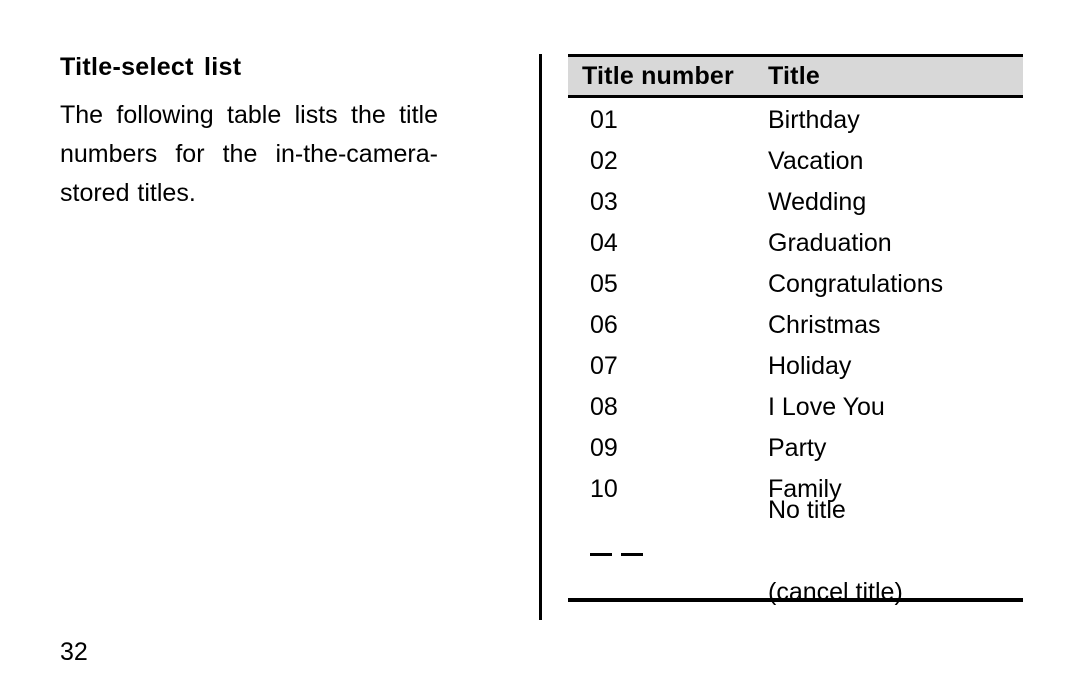 The width and height of the screenshot is (1080, 694). What do you see at coordinates (604, 161) in the screenshot?
I see `cell-title-number: 02` at bounding box center [604, 161].